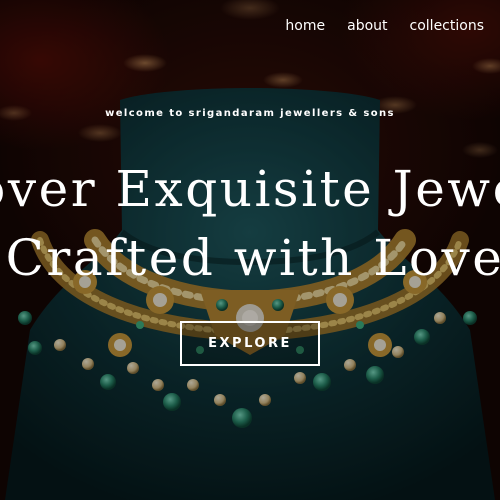  I want to click on nav-collections-link: collections, so click(447, 26).